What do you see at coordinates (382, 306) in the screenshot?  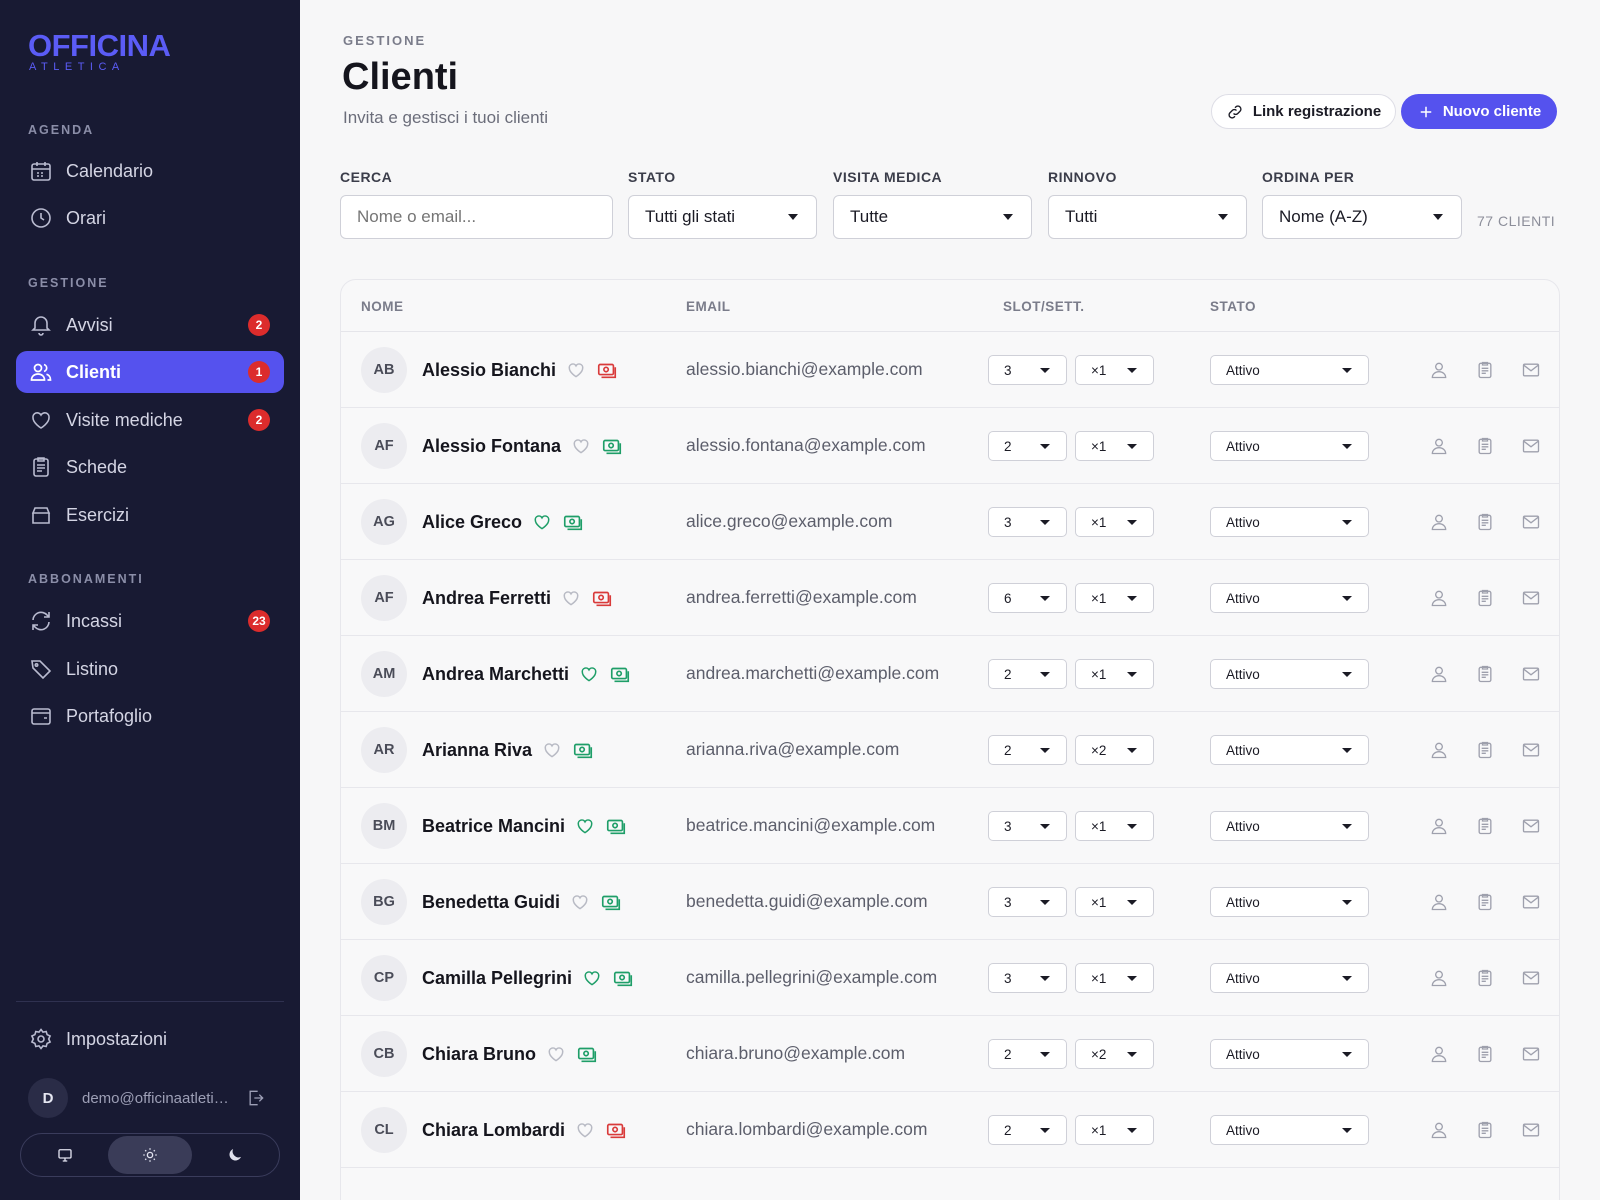 I see `column-header-name: NOME` at bounding box center [382, 306].